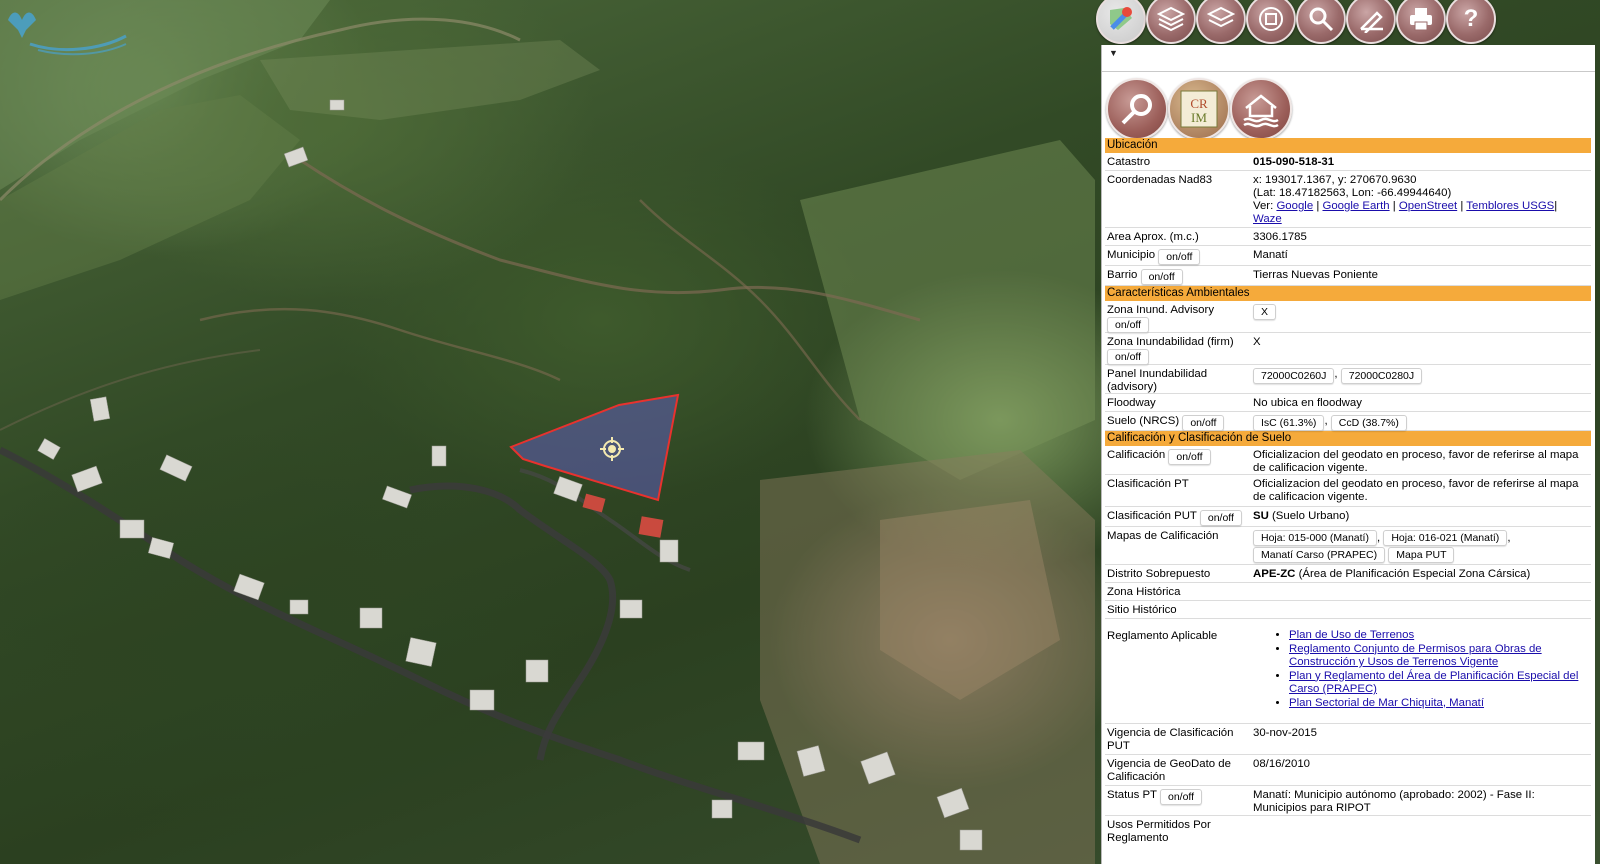 This screenshot has width=1600, height=864. What do you see at coordinates (1132, 795) in the screenshot?
I see `status-pt-label-text: Status PT` at bounding box center [1132, 795].